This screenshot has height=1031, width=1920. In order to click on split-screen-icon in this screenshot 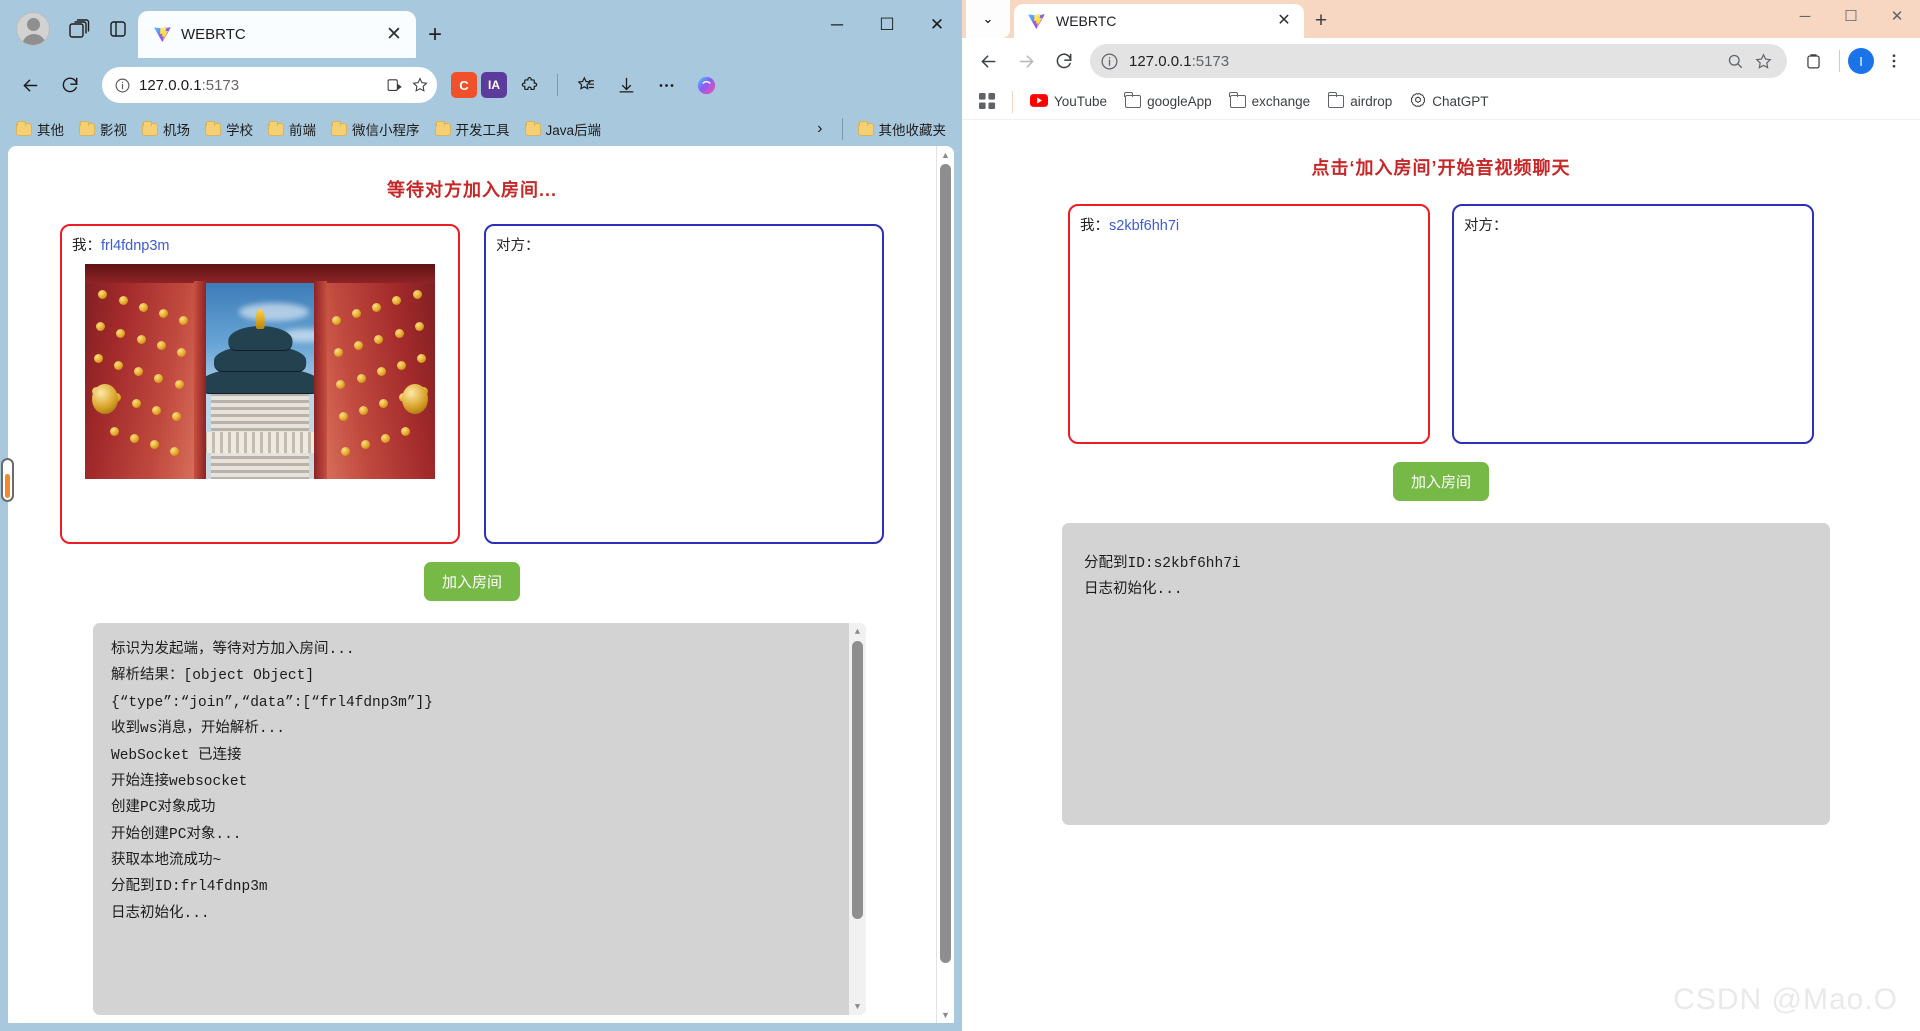, I will do `click(118, 29)`.